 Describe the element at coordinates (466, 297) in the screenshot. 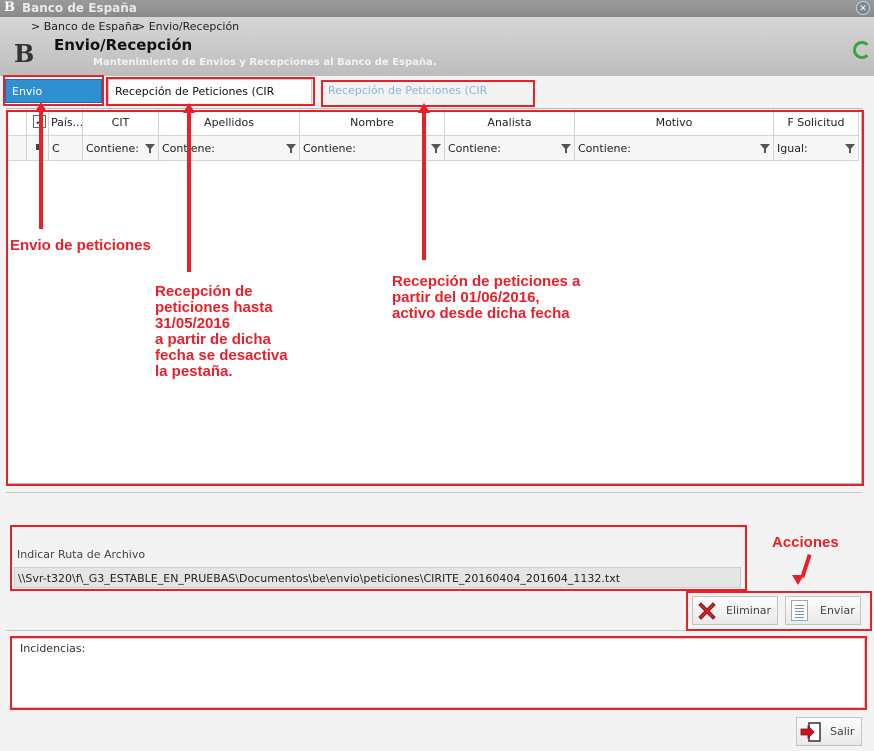

I see `annotation-line: partir del 01/06/2016,` at that location.